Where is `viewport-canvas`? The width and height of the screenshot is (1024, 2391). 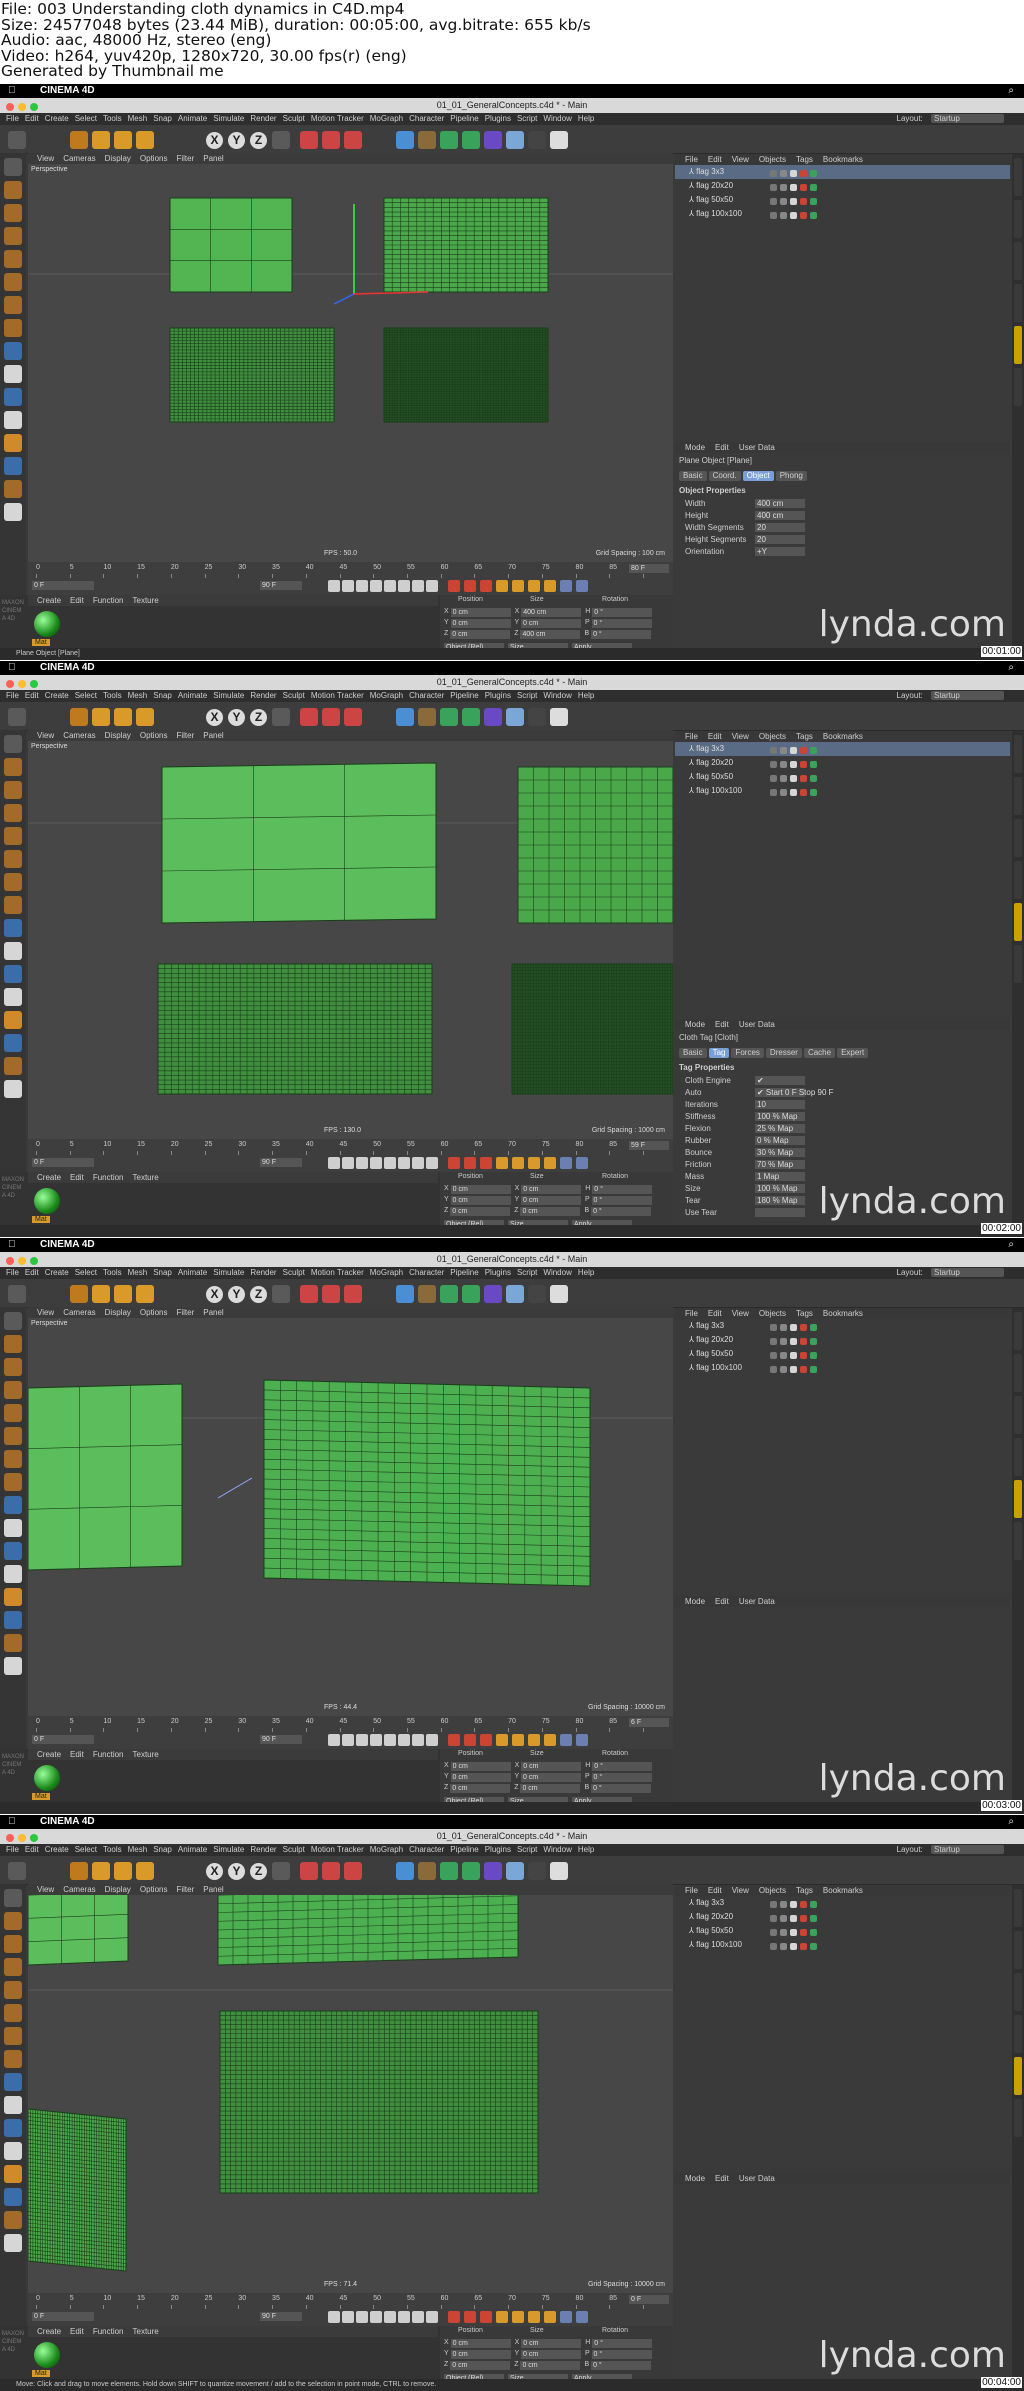
viewport-canvas is located at coordinates (350, 1517).